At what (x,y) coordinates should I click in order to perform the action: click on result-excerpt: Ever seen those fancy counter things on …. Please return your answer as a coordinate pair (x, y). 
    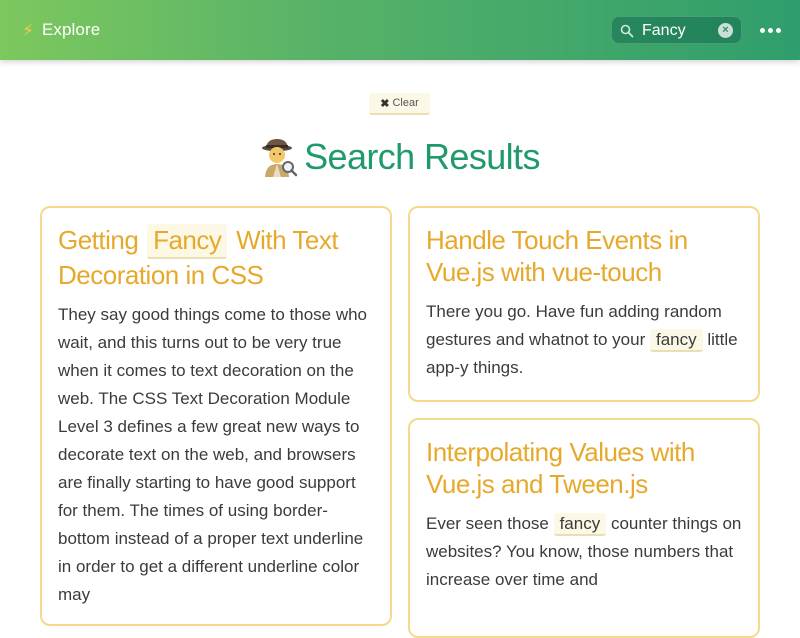
    Looking at the image, I should click on (584, 551).